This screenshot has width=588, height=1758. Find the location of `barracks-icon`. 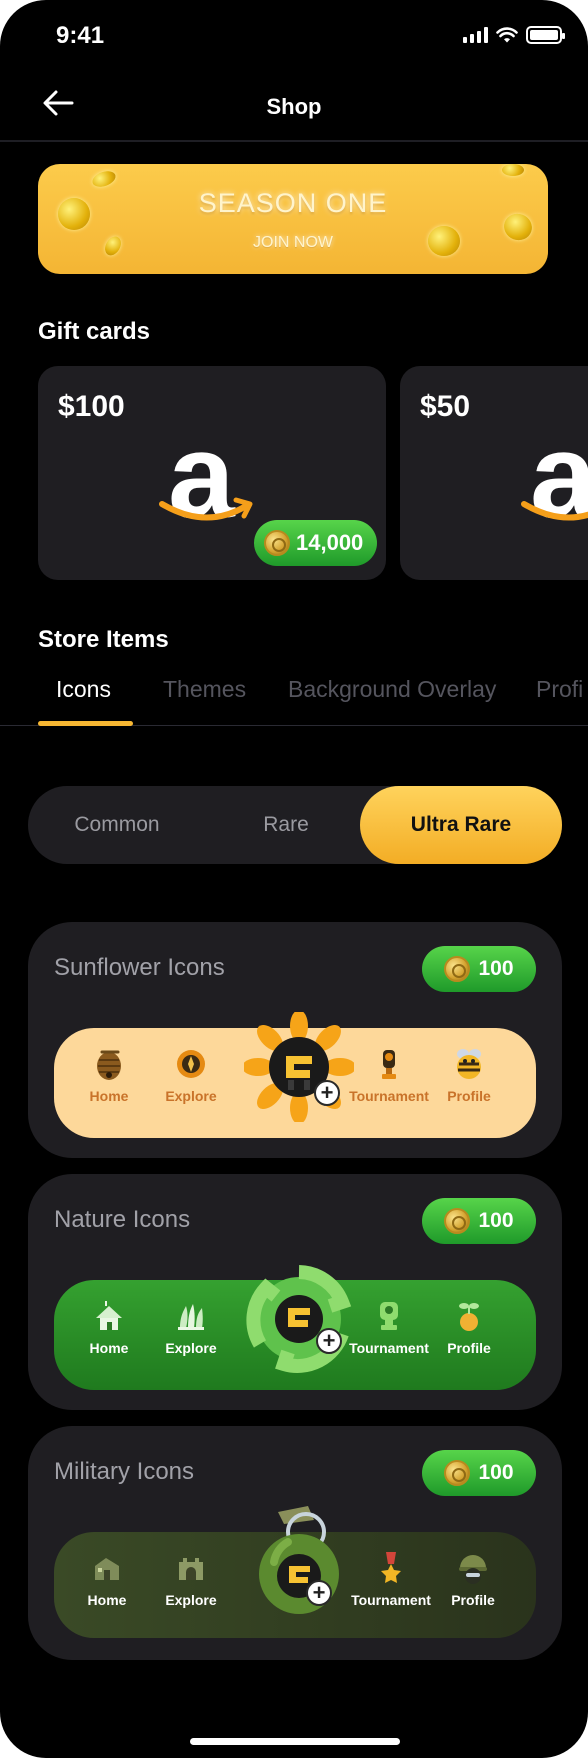

barracks-icon is located at coordinates (107, 1569).